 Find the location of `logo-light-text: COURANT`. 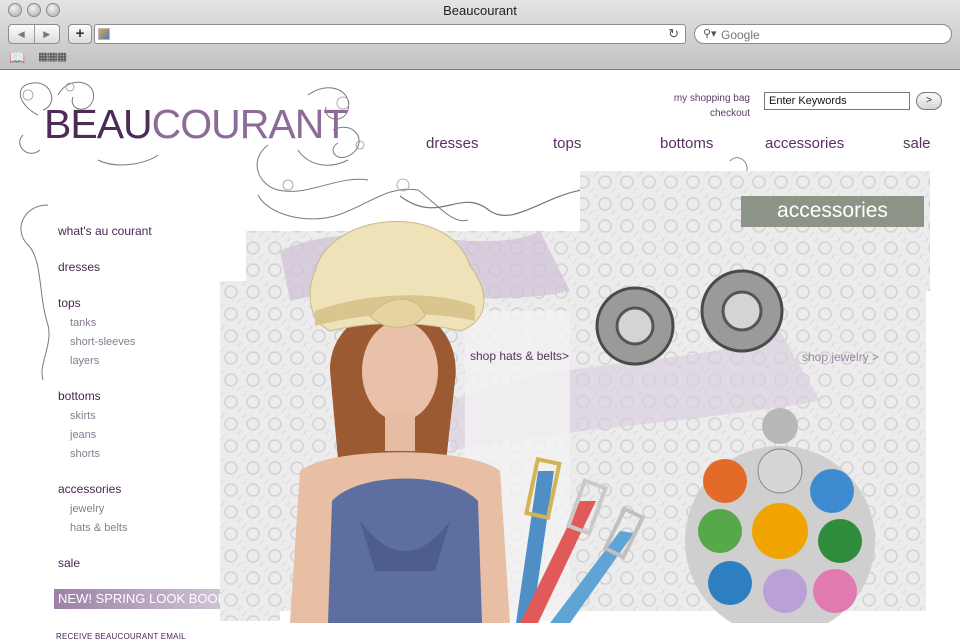

logo-light-text: COURANT is located at coordinates (250, 124).